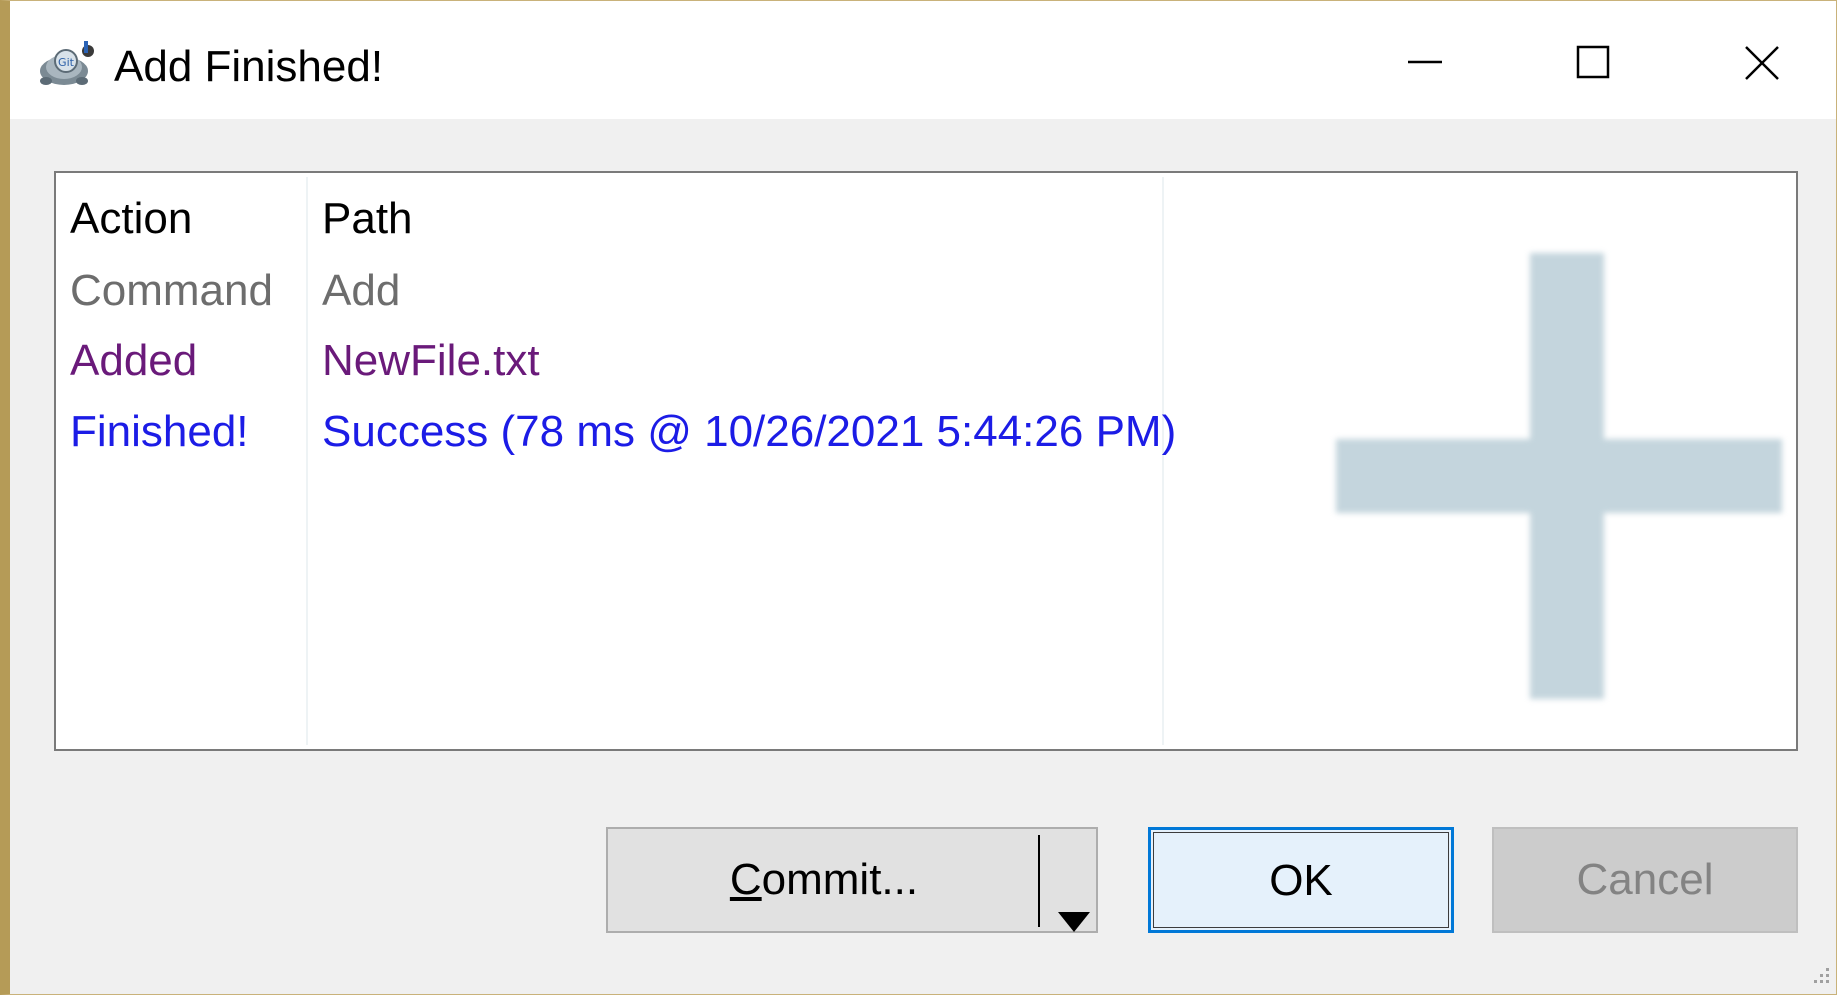 The image size is (1837, 995). Describe the element at coordinates (159, 432) in the screenshot. I see `row-action-finished: Finished!` at that location.